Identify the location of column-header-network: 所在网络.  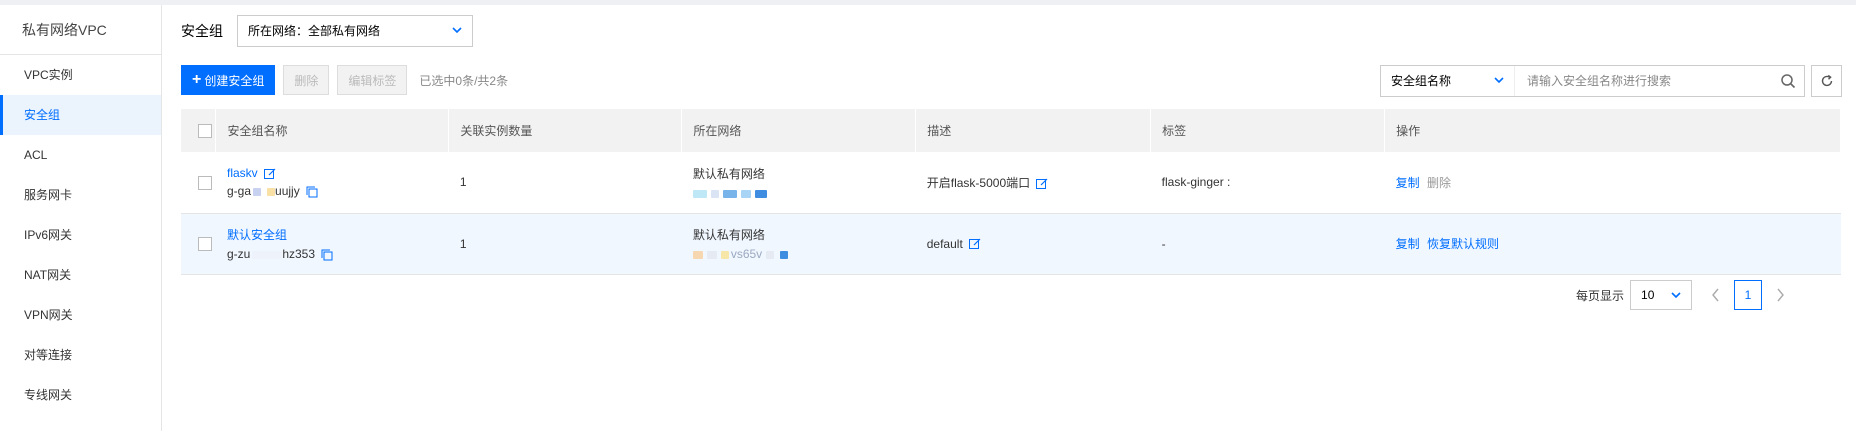
(799, 130).